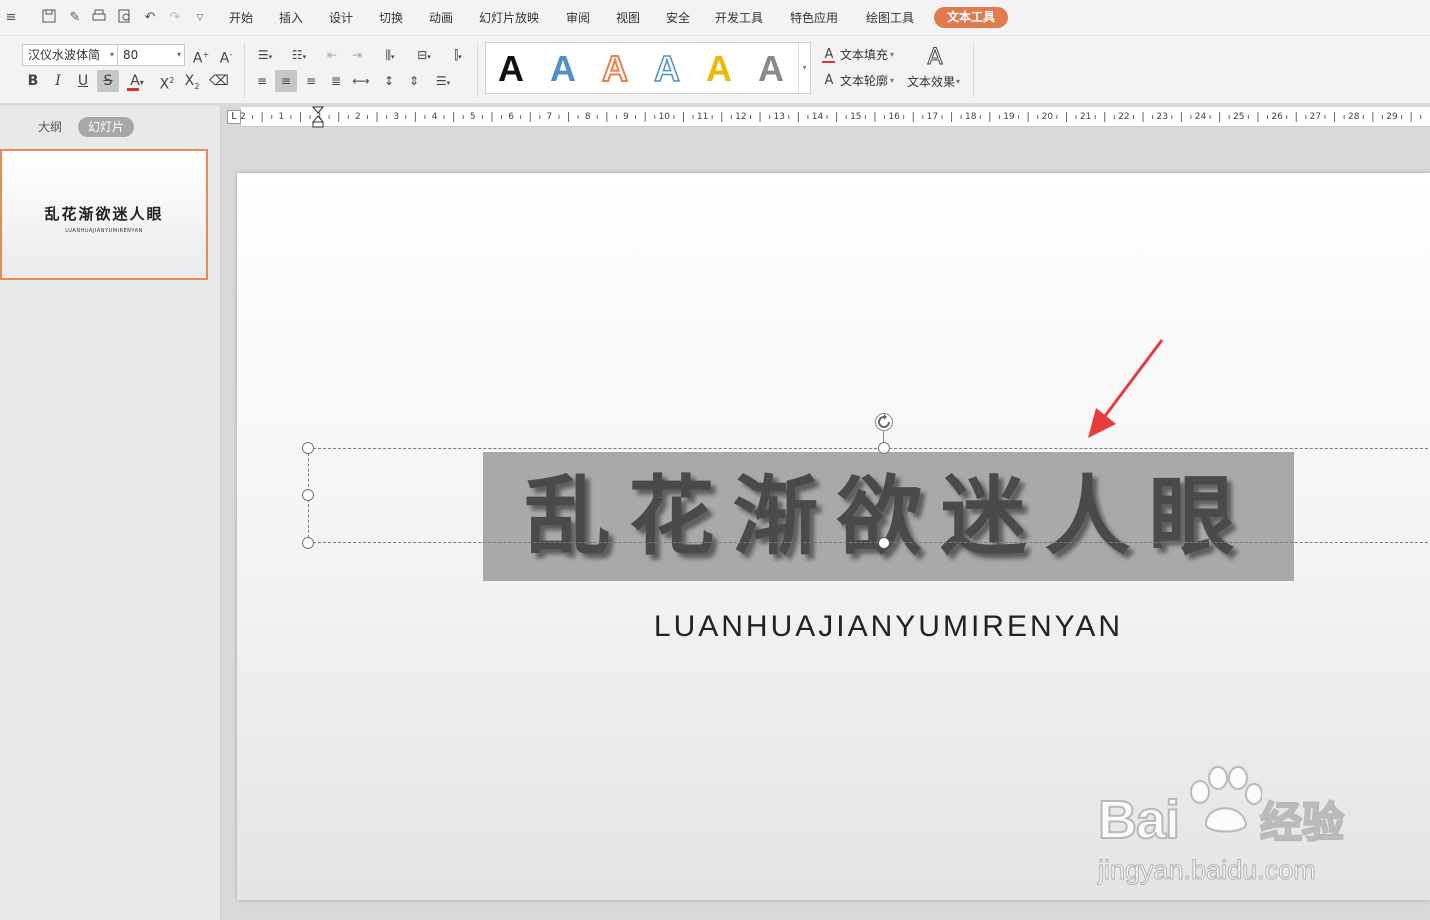 This screenshot has height=920, width=1430. I want to click on tab-insert: 插入, so click(291, 18).